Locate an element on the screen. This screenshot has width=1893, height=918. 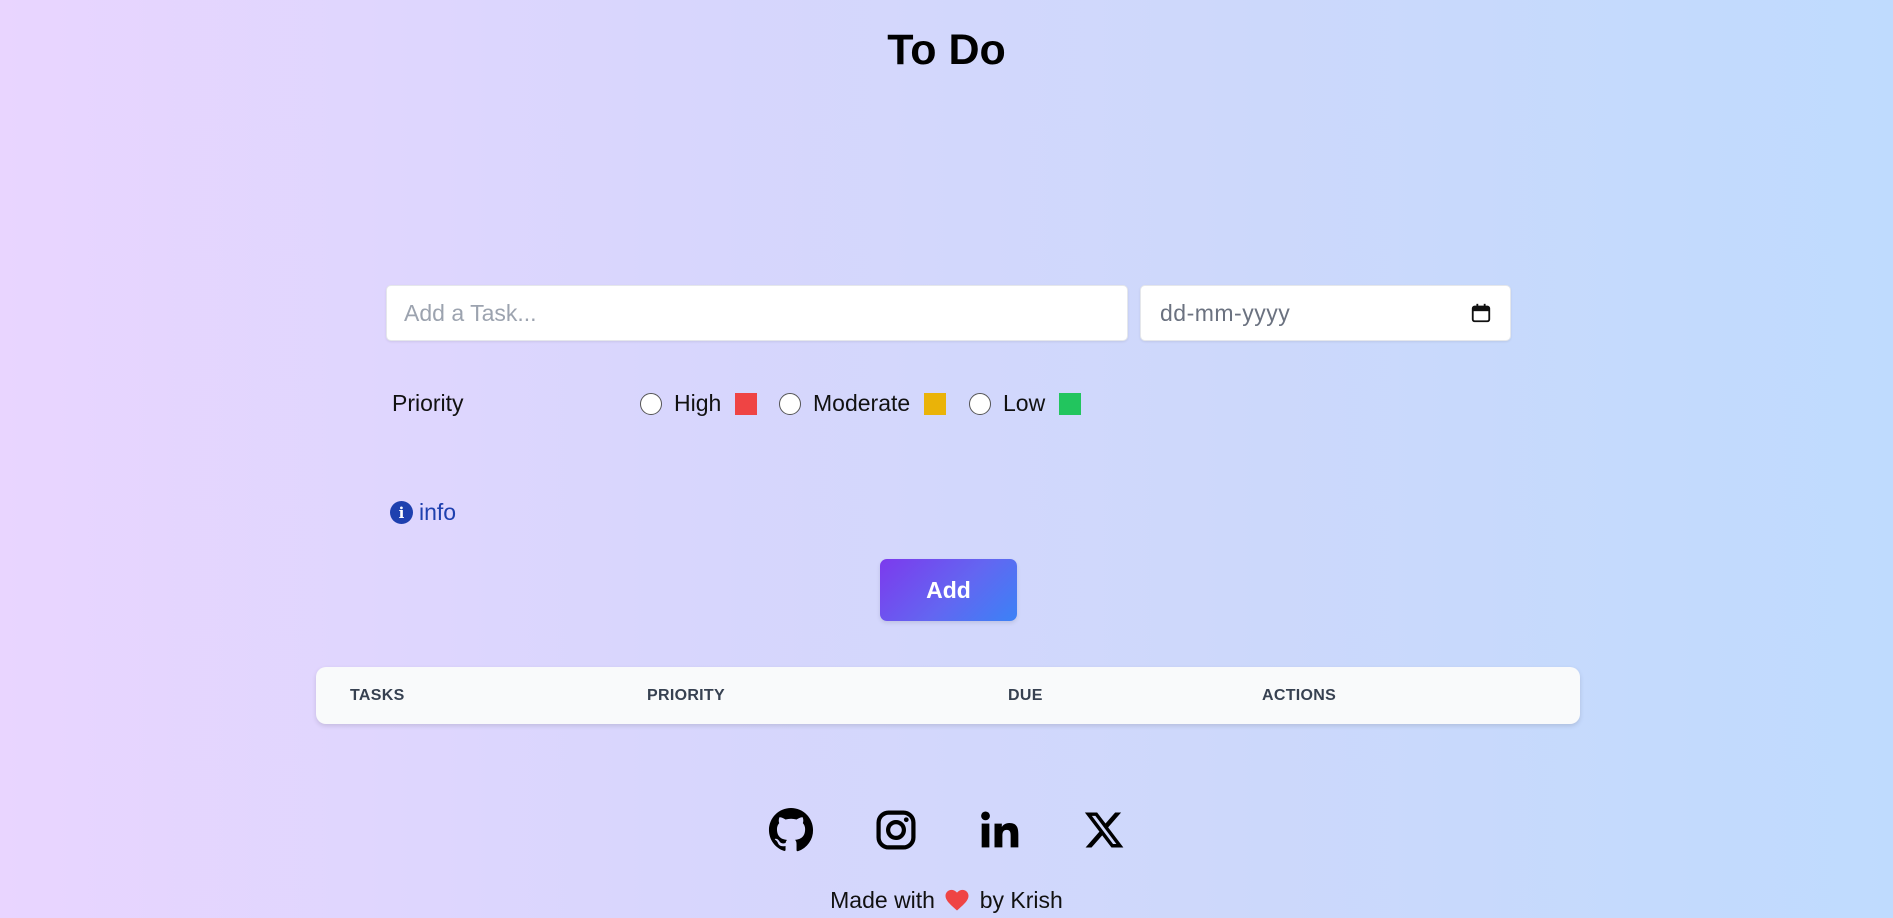
low-color-swatch is located at coordinates (1070, 403).